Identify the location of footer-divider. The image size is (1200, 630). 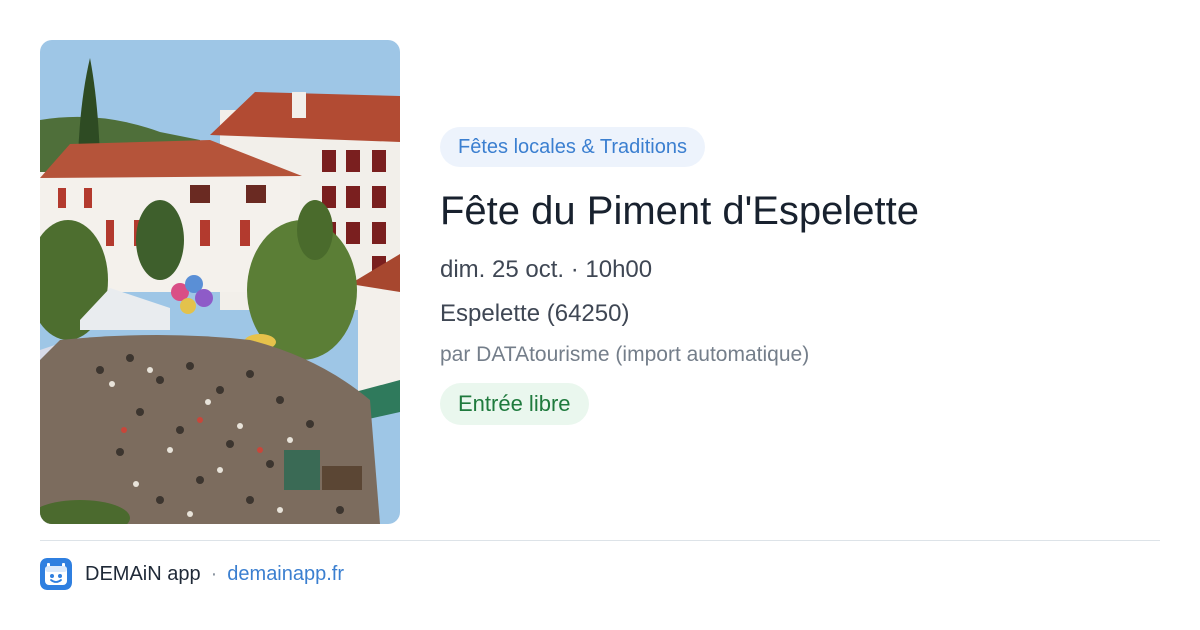
(600, 540).